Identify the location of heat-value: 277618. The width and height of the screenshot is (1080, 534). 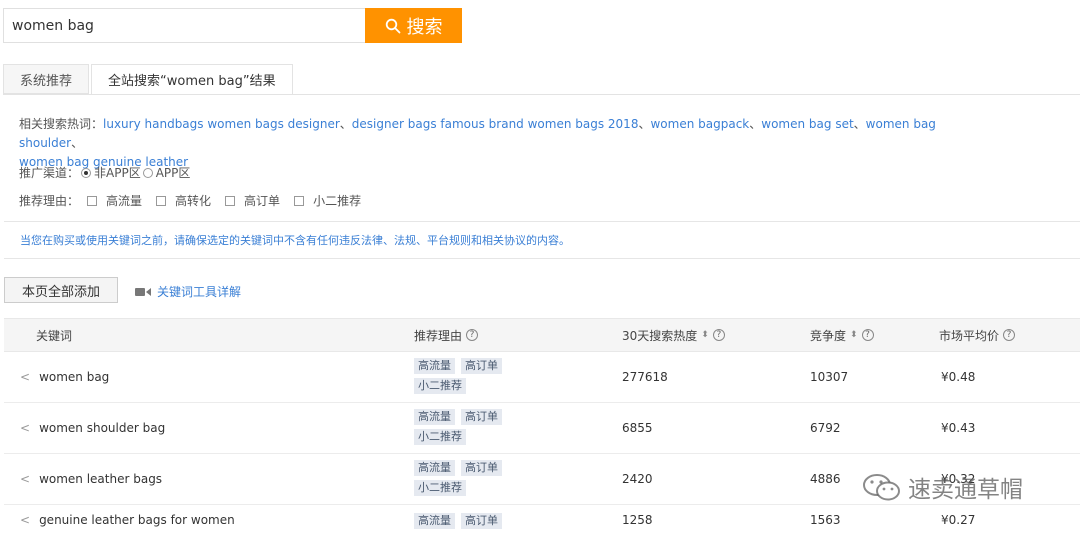
(645, 377).